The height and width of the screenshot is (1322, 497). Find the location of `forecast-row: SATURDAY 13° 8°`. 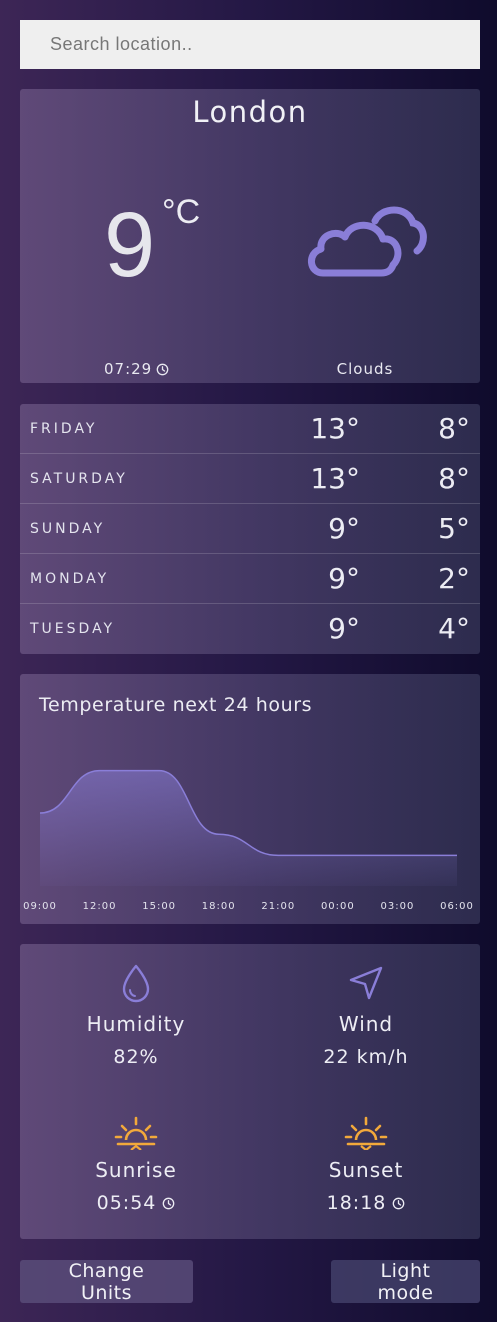

forecast-row: SATURDAY 13° 8° is located at coordinates (250, 479).